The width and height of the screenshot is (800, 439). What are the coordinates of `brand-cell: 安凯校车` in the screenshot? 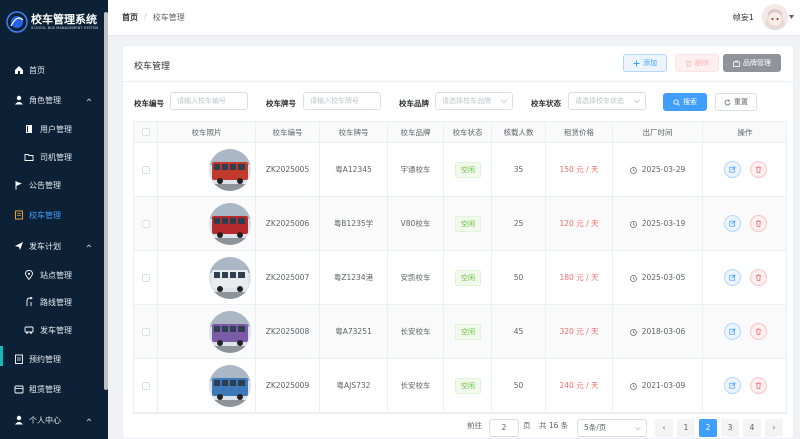 It's located at (416, 278).